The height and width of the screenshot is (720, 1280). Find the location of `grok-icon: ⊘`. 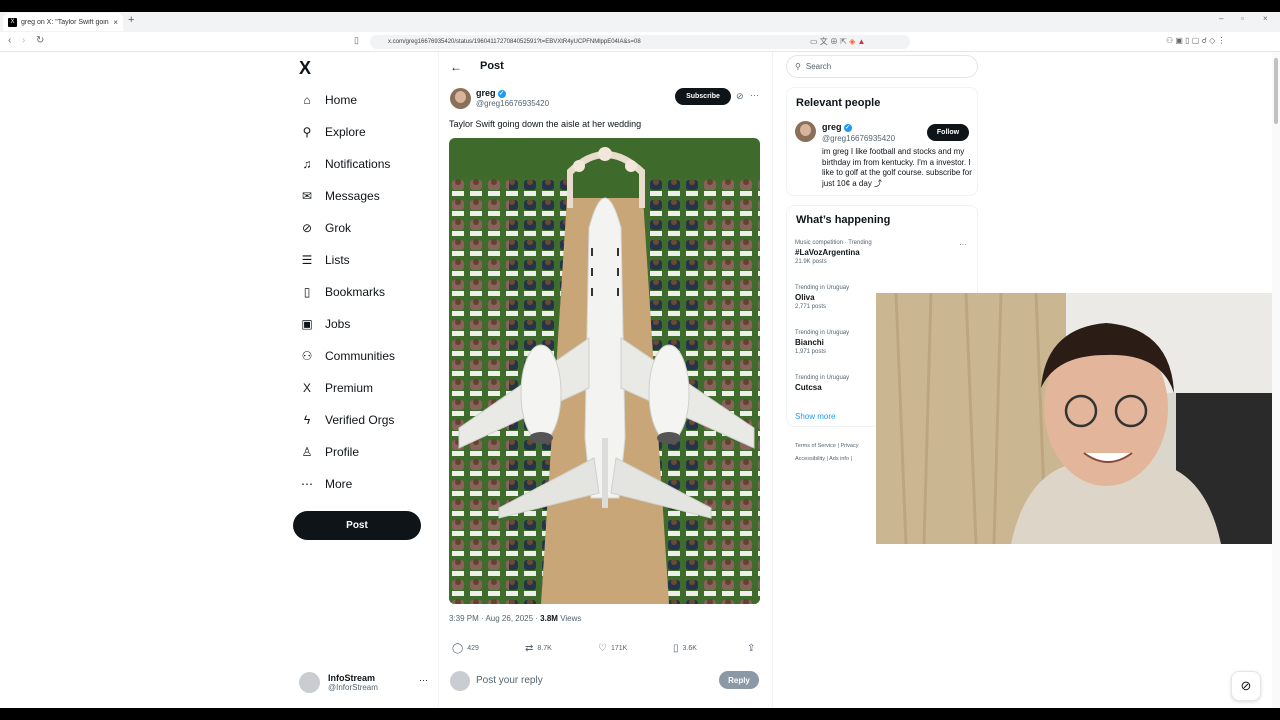

grok-icon: ⊘ is located at coordinates (740, 96).